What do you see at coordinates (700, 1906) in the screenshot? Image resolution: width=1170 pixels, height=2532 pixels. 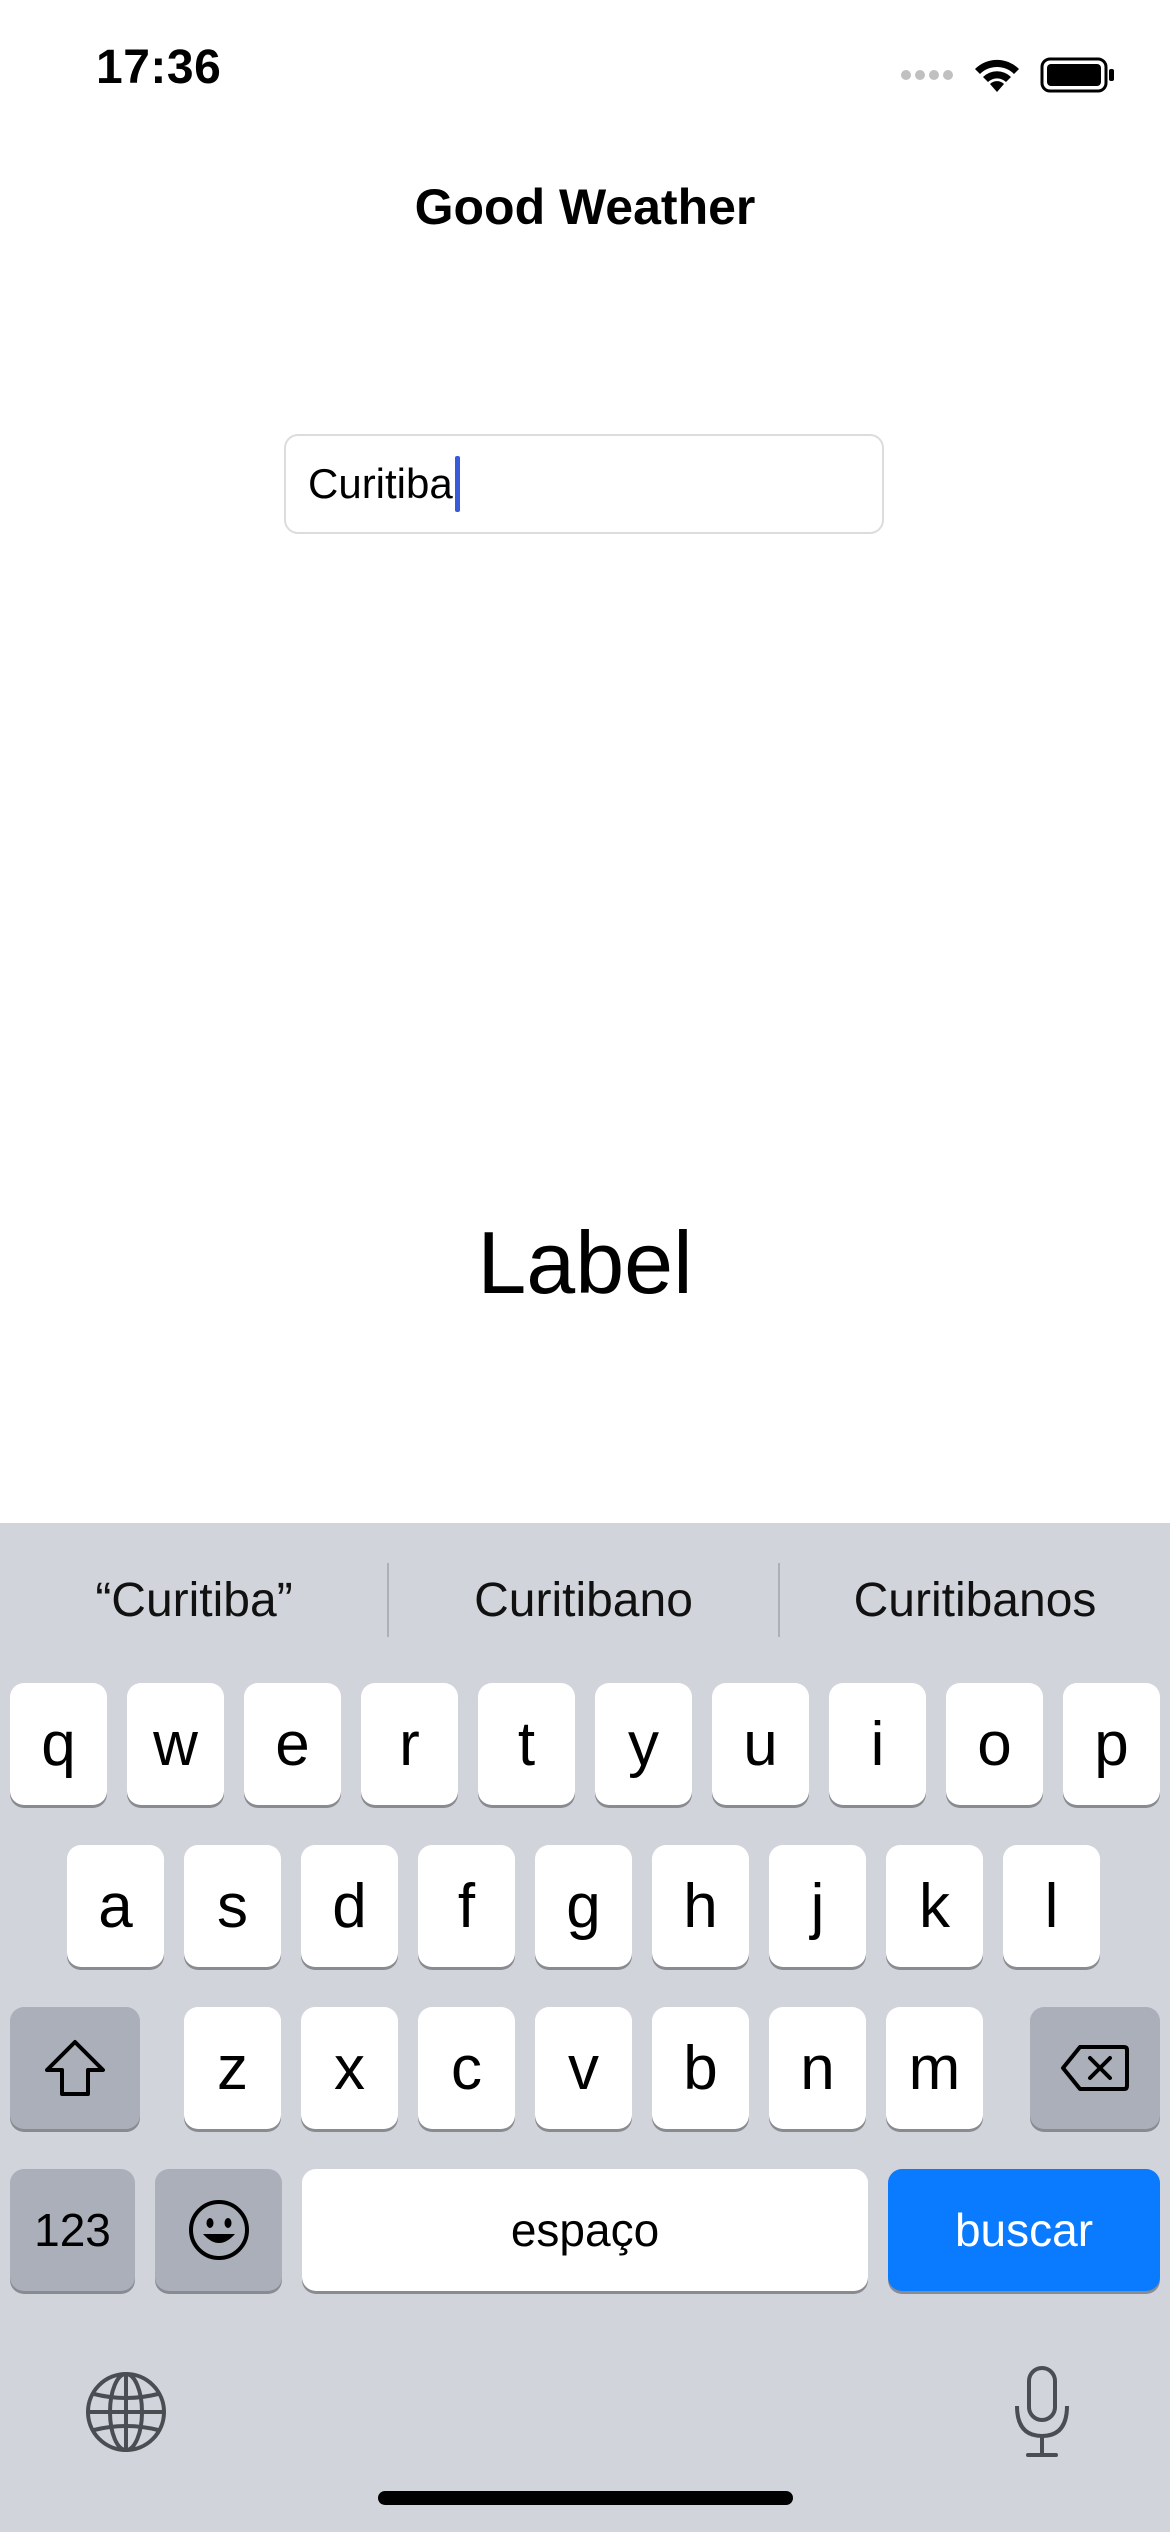 I see `key-h: h` at bounding box center [700, 1906].